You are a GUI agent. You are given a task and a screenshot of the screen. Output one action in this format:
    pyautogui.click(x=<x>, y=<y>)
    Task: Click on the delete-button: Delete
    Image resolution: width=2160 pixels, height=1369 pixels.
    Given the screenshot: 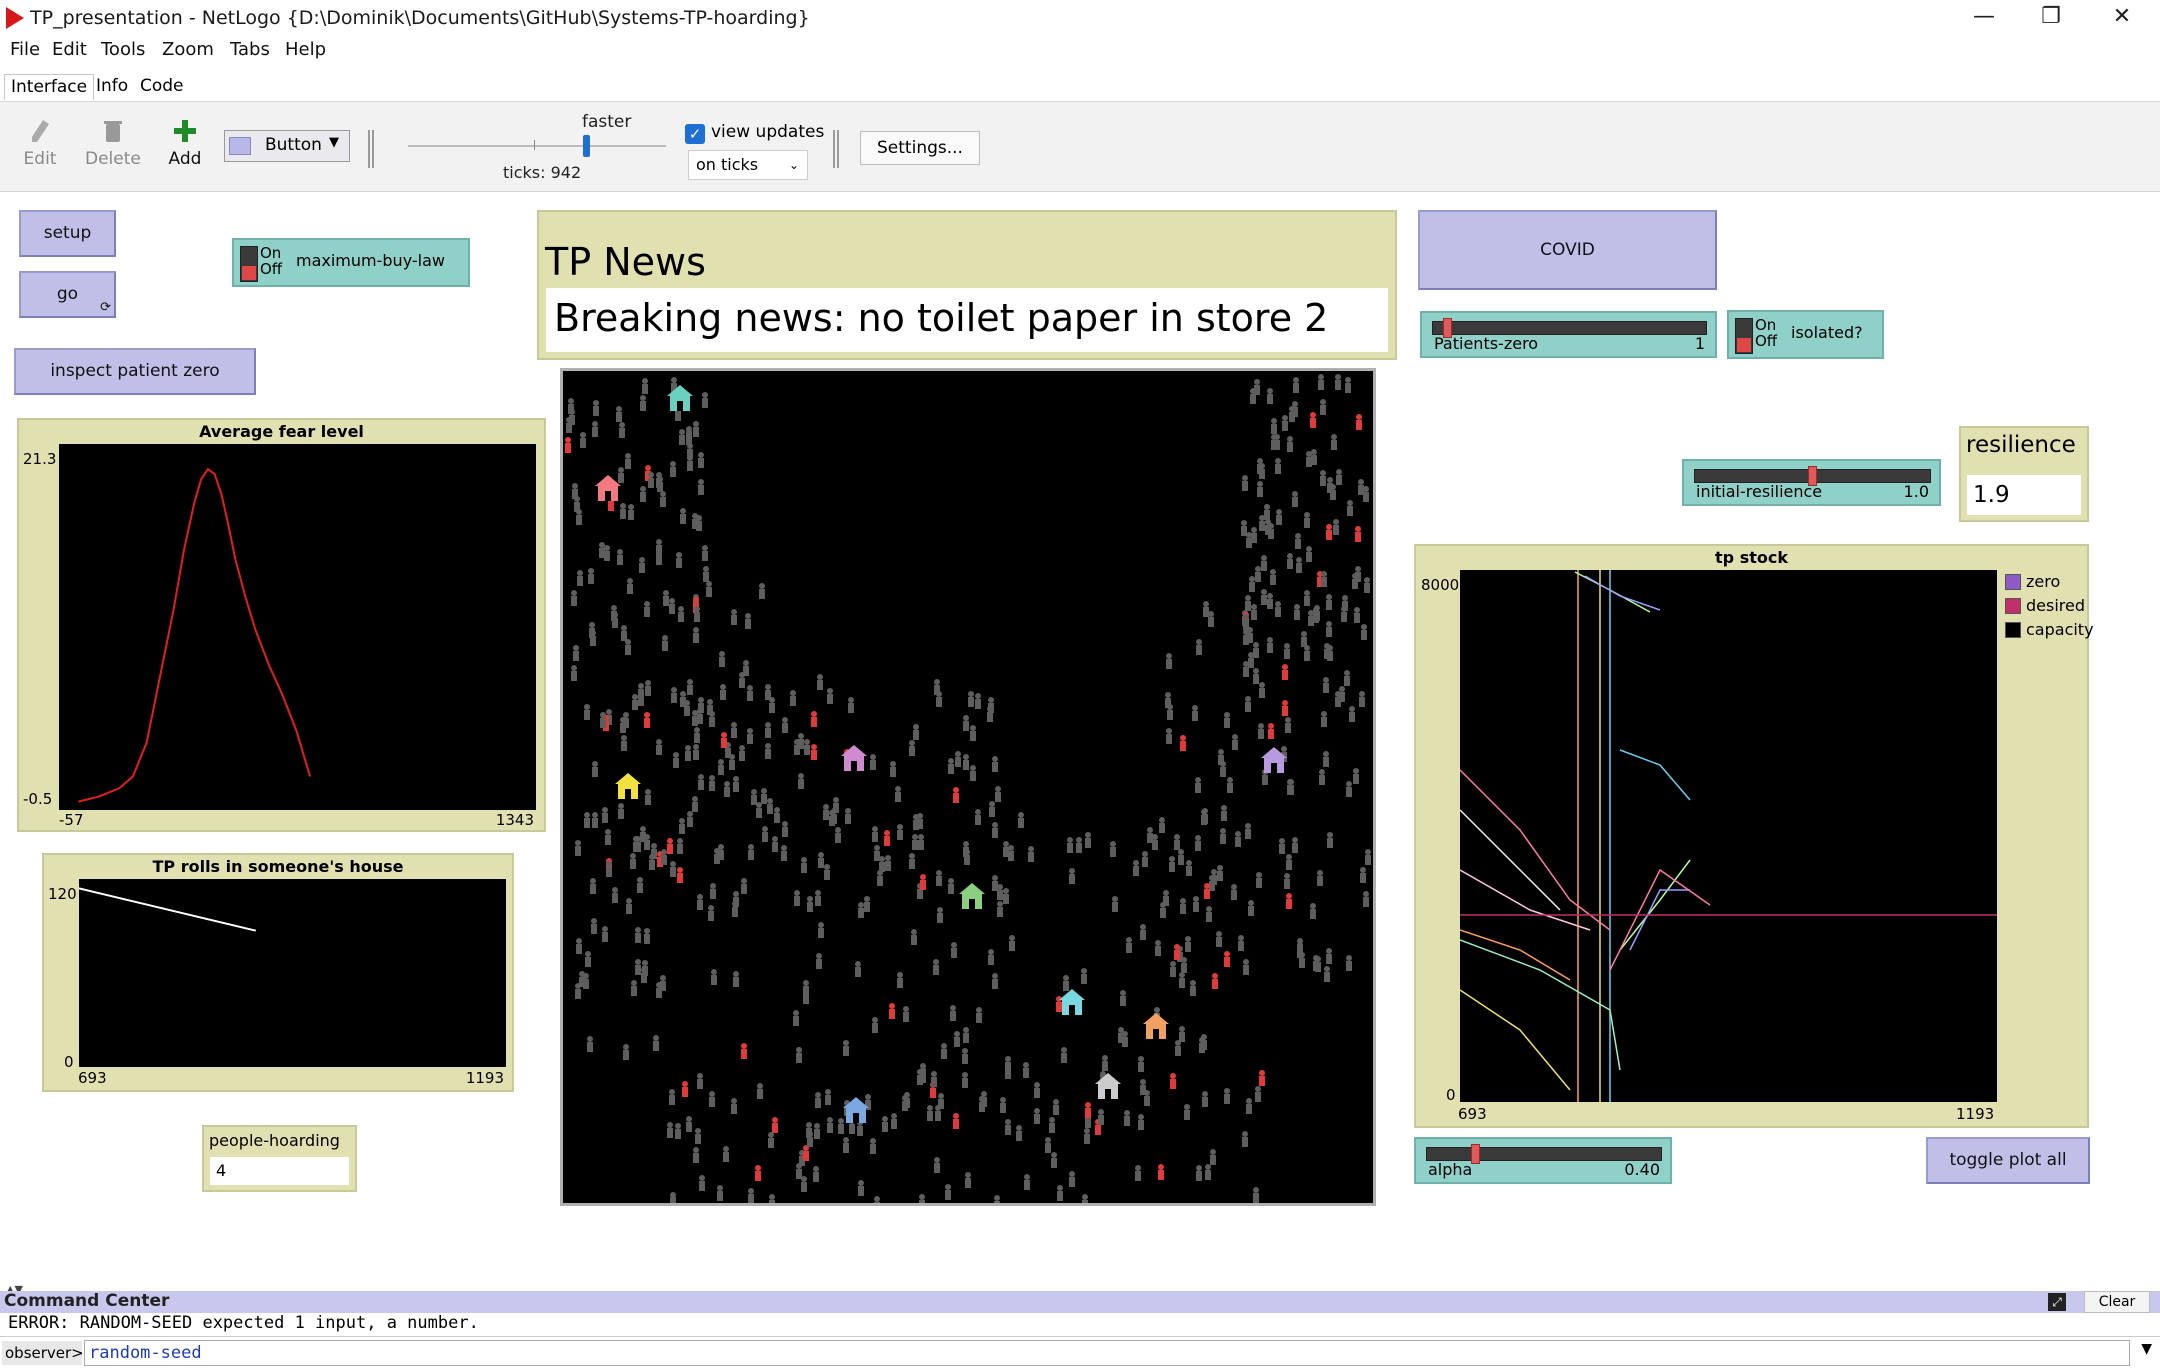 What is the action you would take?
    pyautogui.click(x=113, y=143)
    